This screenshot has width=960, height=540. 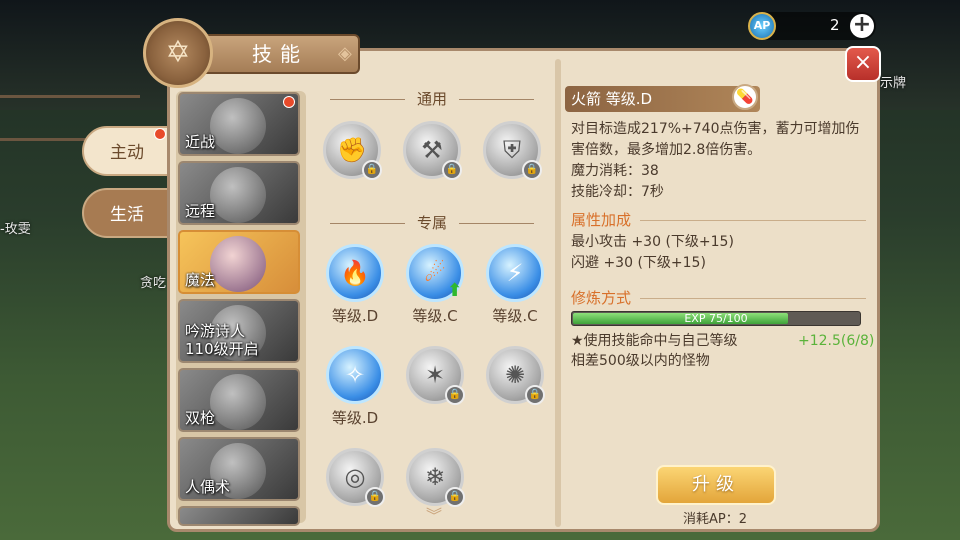 I want to click on skill-lightning: ⚡, so click(x=515, y=273).